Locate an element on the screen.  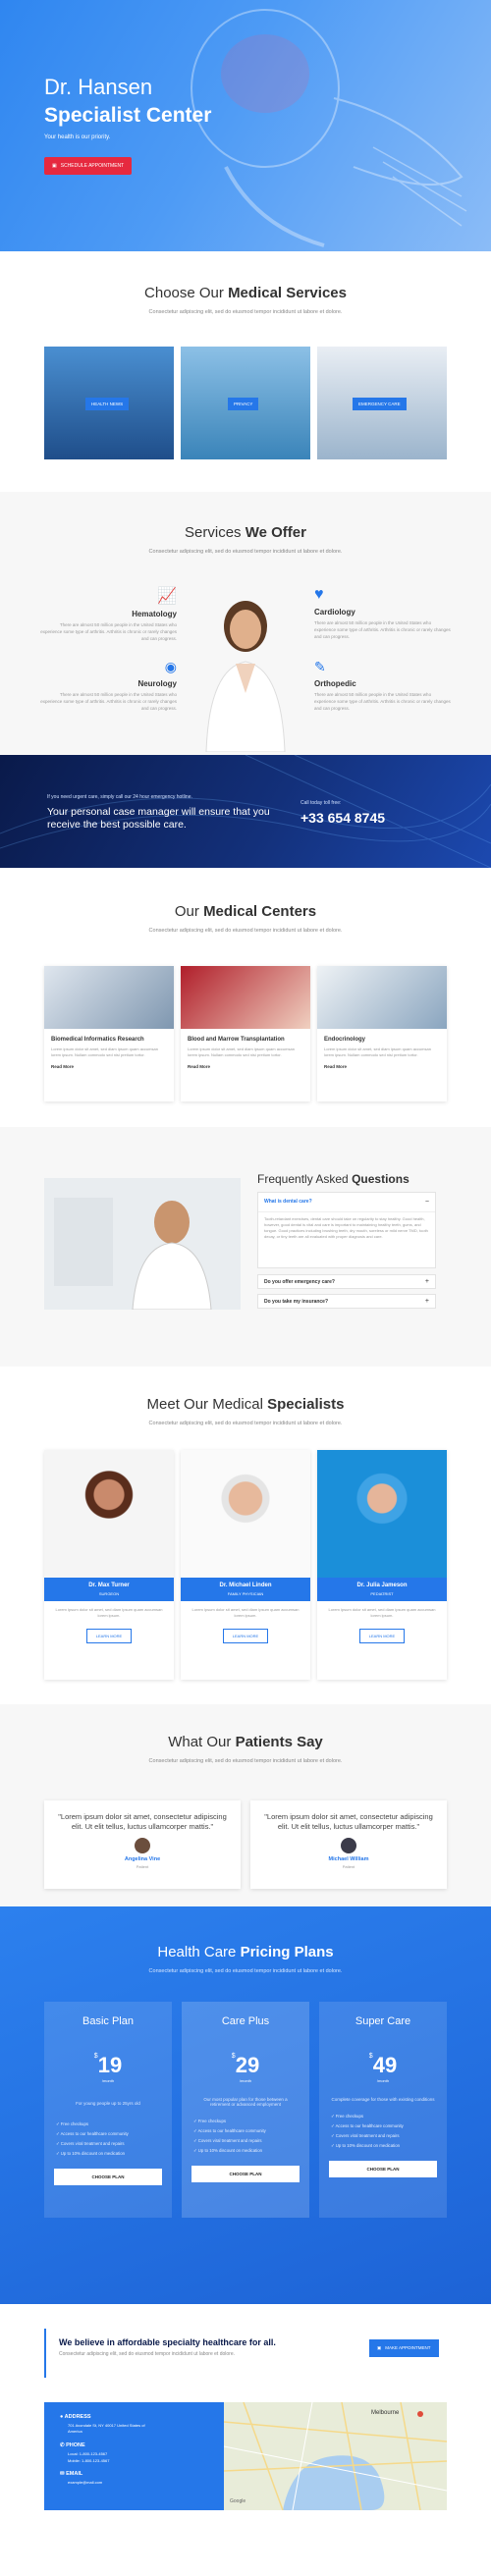
faq-question: Do you offer emergency care? is located at coordinates (299, 1281).